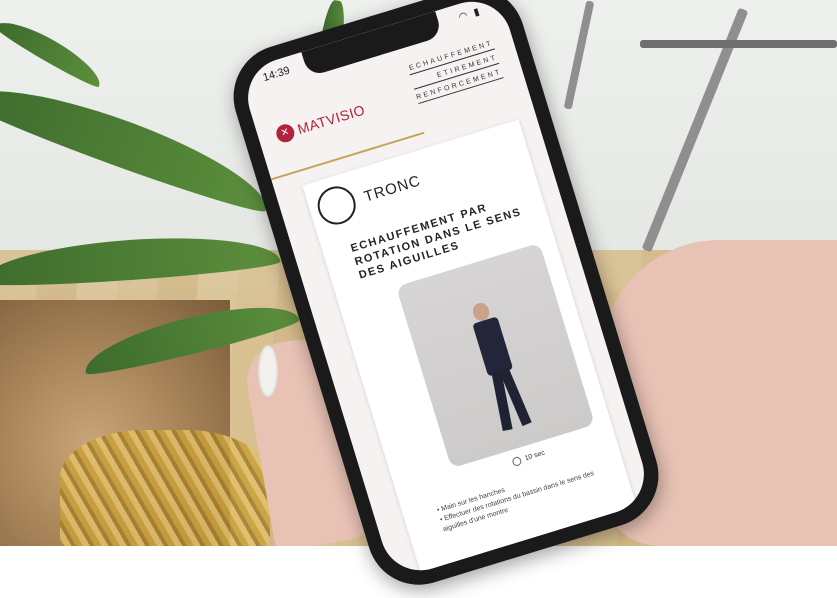  I want to click on clock-icon, so click(517, 461).